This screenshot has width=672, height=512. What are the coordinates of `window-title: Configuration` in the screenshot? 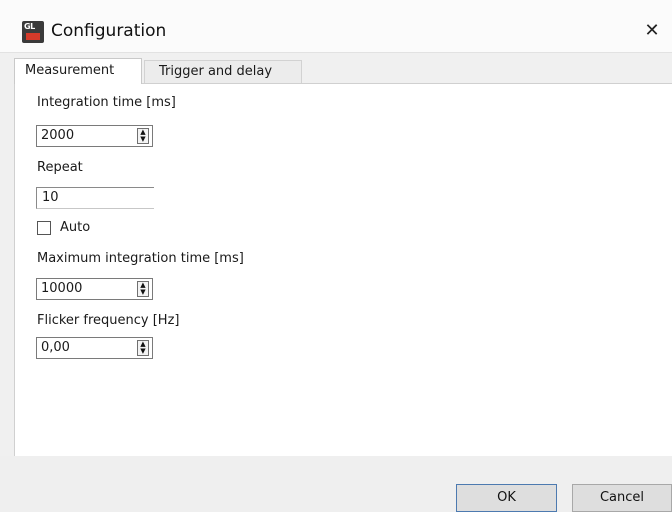 It's located at (109, 31).